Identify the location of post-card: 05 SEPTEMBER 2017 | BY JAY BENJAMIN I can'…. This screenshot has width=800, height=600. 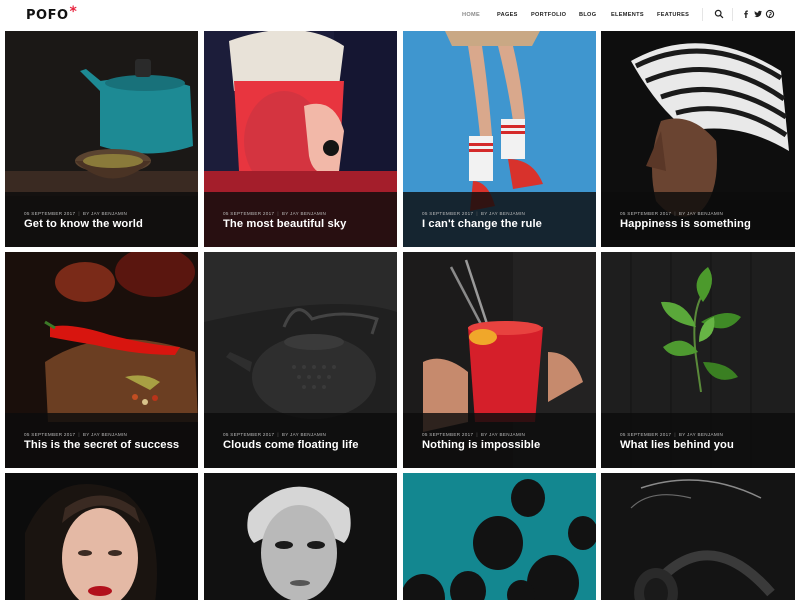
(499, 139).